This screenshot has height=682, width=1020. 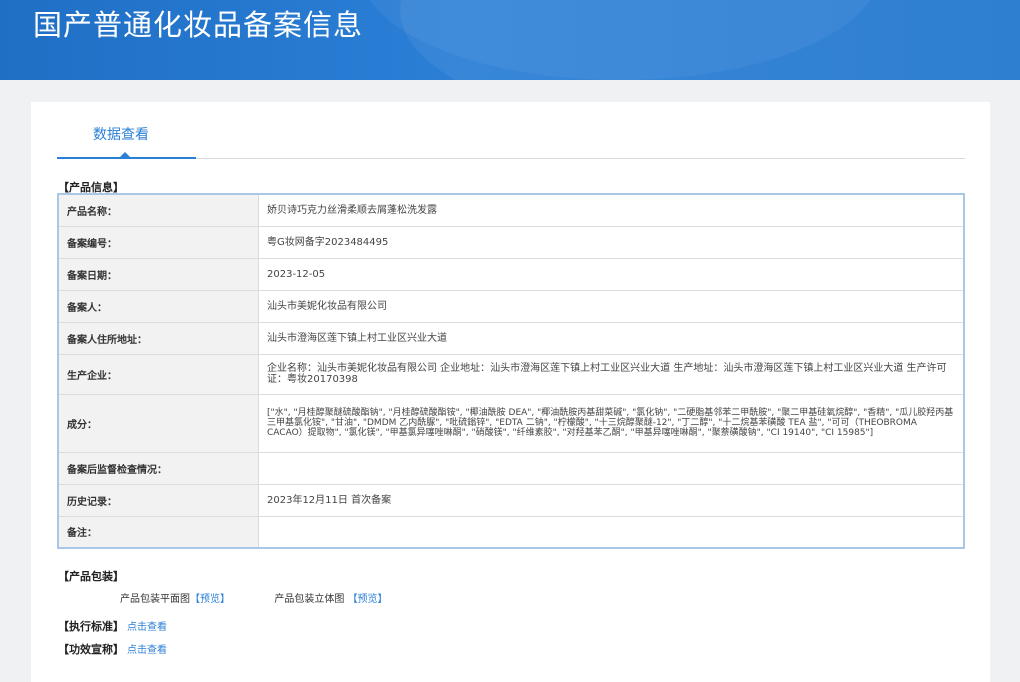 I want to click on tab-label: 数据查看, so click(x=121, y=135).